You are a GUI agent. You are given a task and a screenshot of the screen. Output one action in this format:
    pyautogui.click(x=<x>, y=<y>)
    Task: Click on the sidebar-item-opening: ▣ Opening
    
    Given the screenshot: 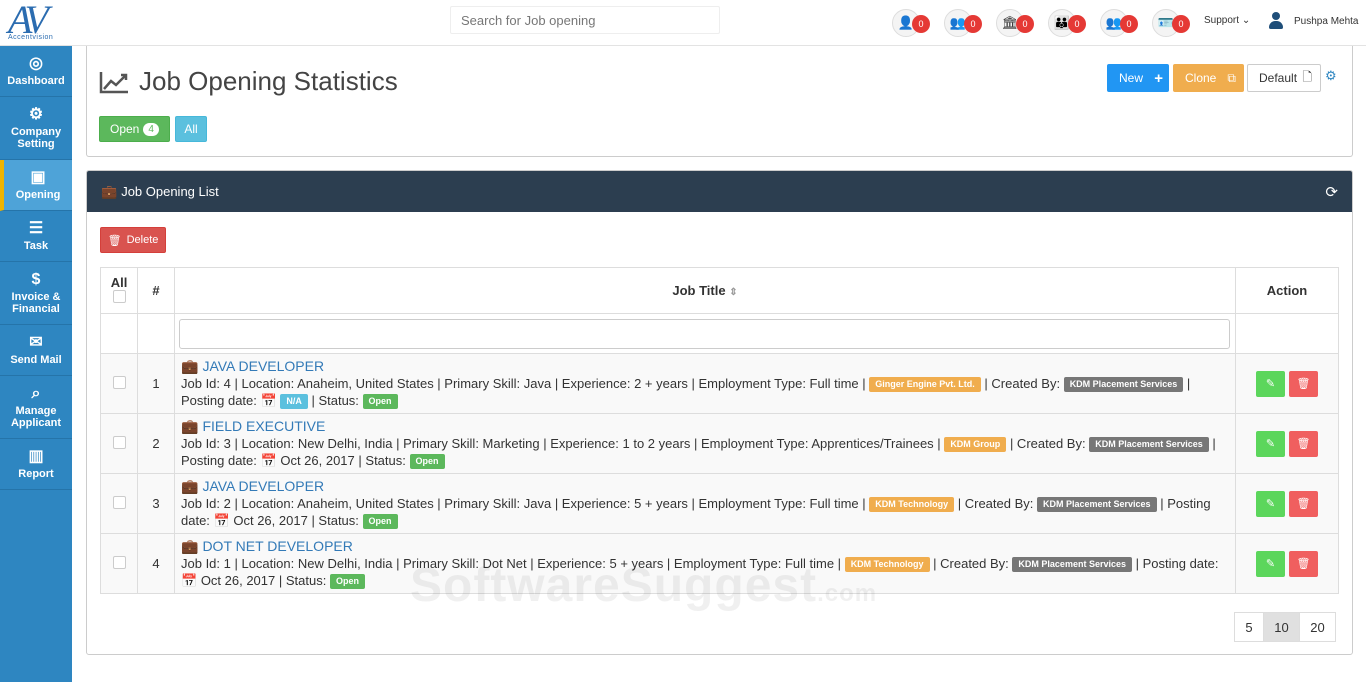 What is the action you would take?
    pyautogui.click(x=36, y=185)
    